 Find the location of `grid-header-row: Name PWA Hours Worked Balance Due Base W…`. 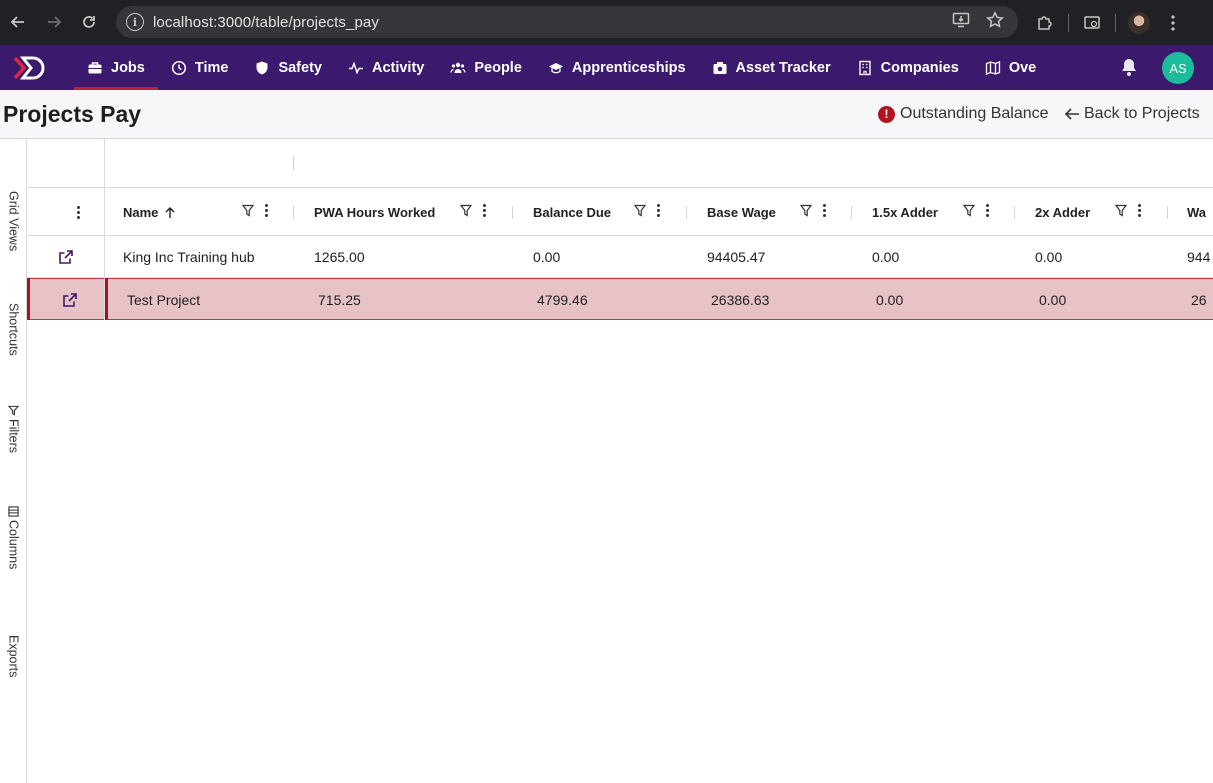

grid-header-row: Name PWA Hours Worked Balance Due Base W… is located at coordinates (620, 212).